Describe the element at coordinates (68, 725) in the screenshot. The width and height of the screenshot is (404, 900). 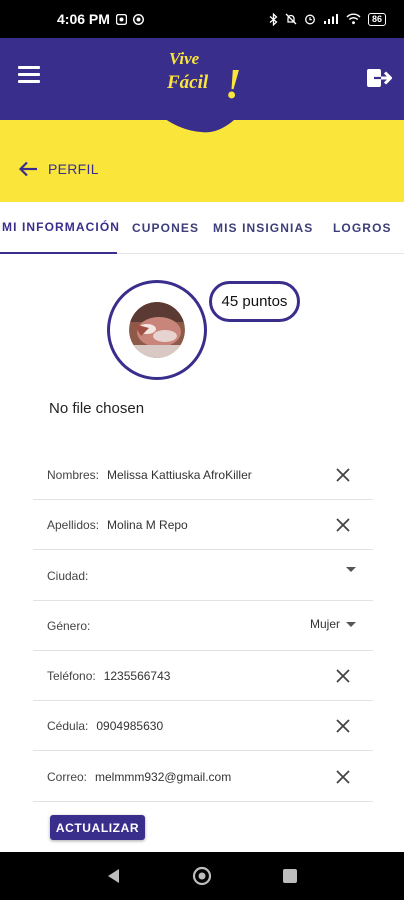
I see `cedula-label: Cédula:` at that location.